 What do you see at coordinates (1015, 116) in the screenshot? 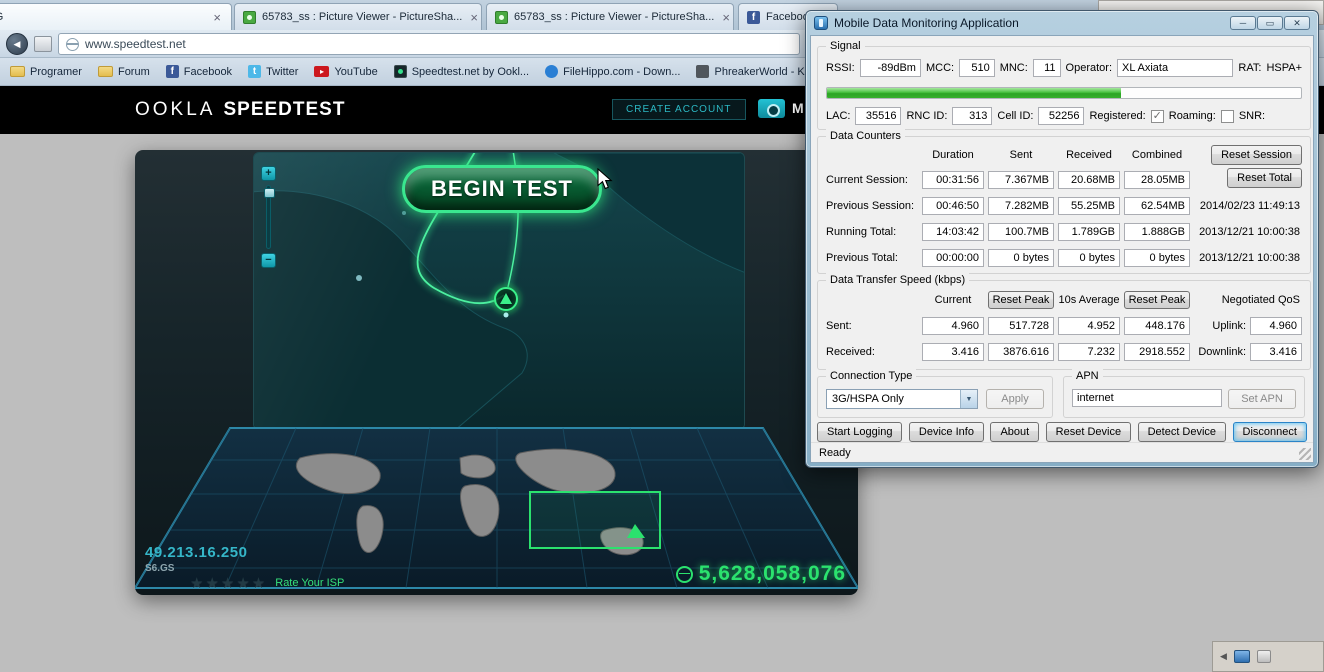
I see `cell-id-label: Cell ID:` at bounding box center [1015, 116].